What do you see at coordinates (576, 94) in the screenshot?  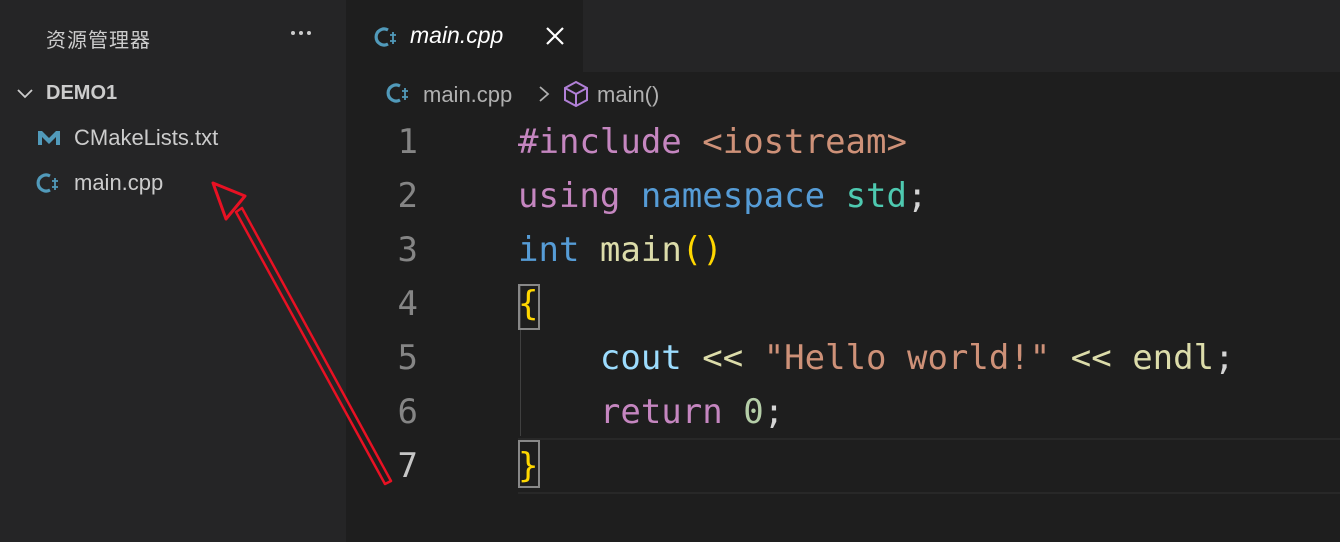 I see `method-cube-icon` at bounding box center [576, 94].